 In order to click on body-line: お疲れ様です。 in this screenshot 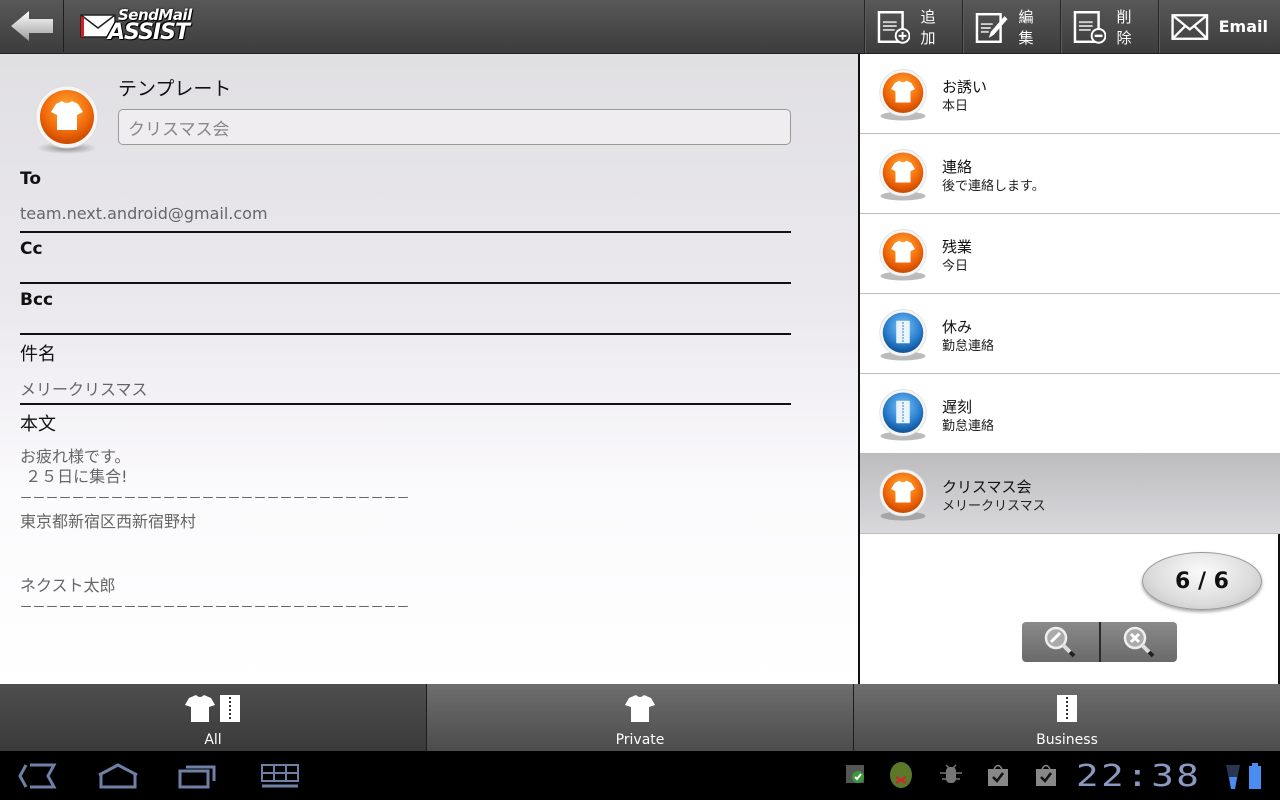, I will do `click(75, 456)`.